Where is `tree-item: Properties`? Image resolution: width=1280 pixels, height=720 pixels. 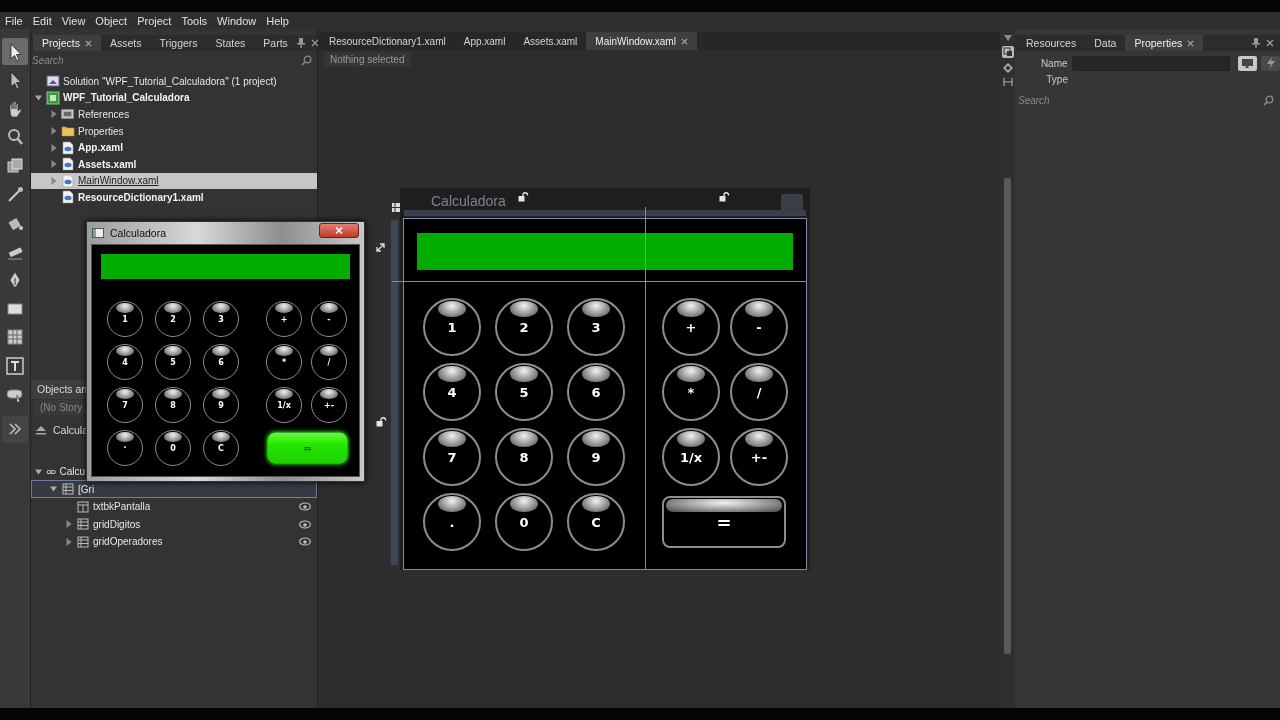 tree-item: Properties is located at coordinates (174, 131).